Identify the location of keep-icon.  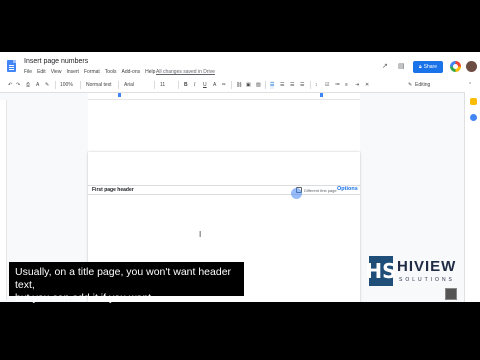
(473, 101).